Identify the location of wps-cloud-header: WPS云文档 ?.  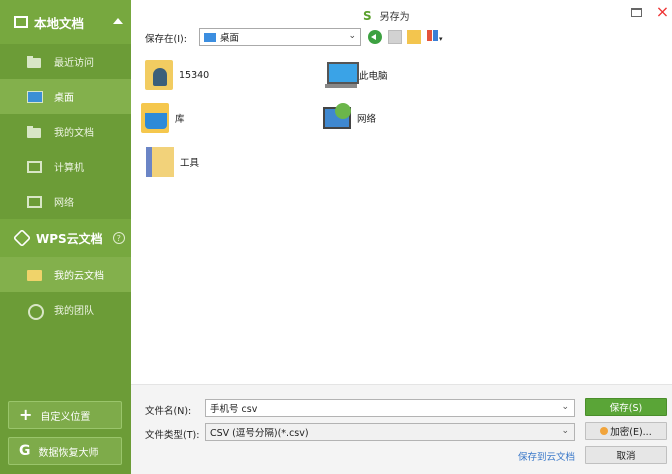
(65, 238).